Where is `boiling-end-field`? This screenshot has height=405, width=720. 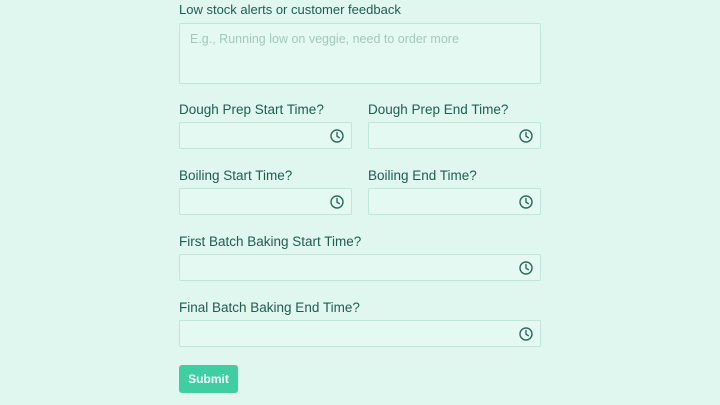
boiling-end-field is located at coordinates (454, 201).